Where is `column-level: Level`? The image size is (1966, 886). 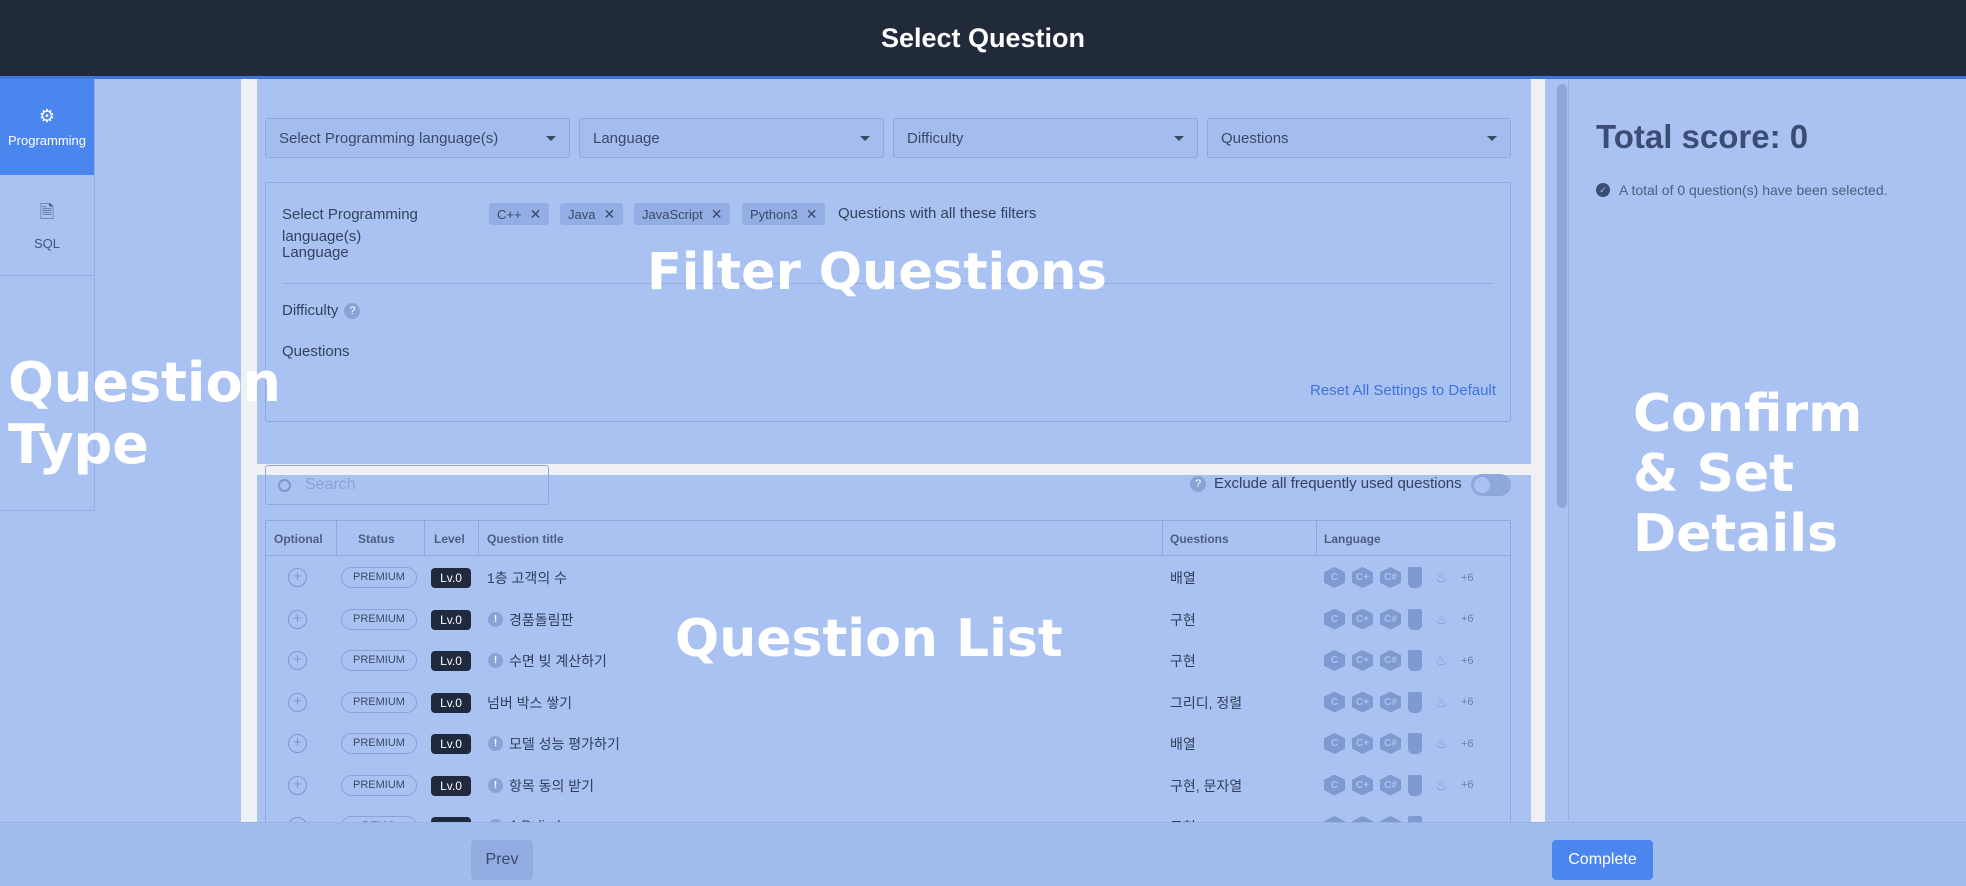
column-level: Level is located at coordinates (449, 539).